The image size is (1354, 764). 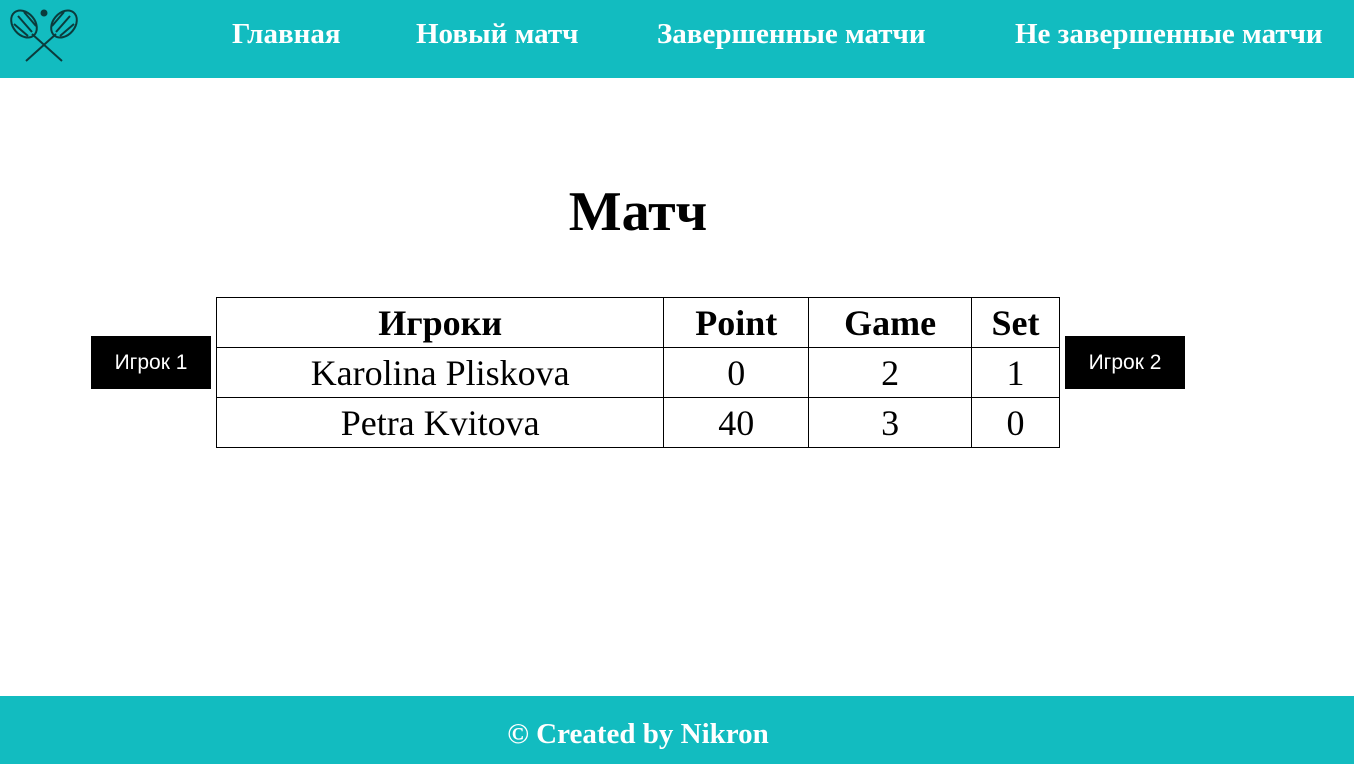 What do you see at coordinates (890, 422) in the screenshot?
I see `game-cell: 3` at bounding box center [890, 422].